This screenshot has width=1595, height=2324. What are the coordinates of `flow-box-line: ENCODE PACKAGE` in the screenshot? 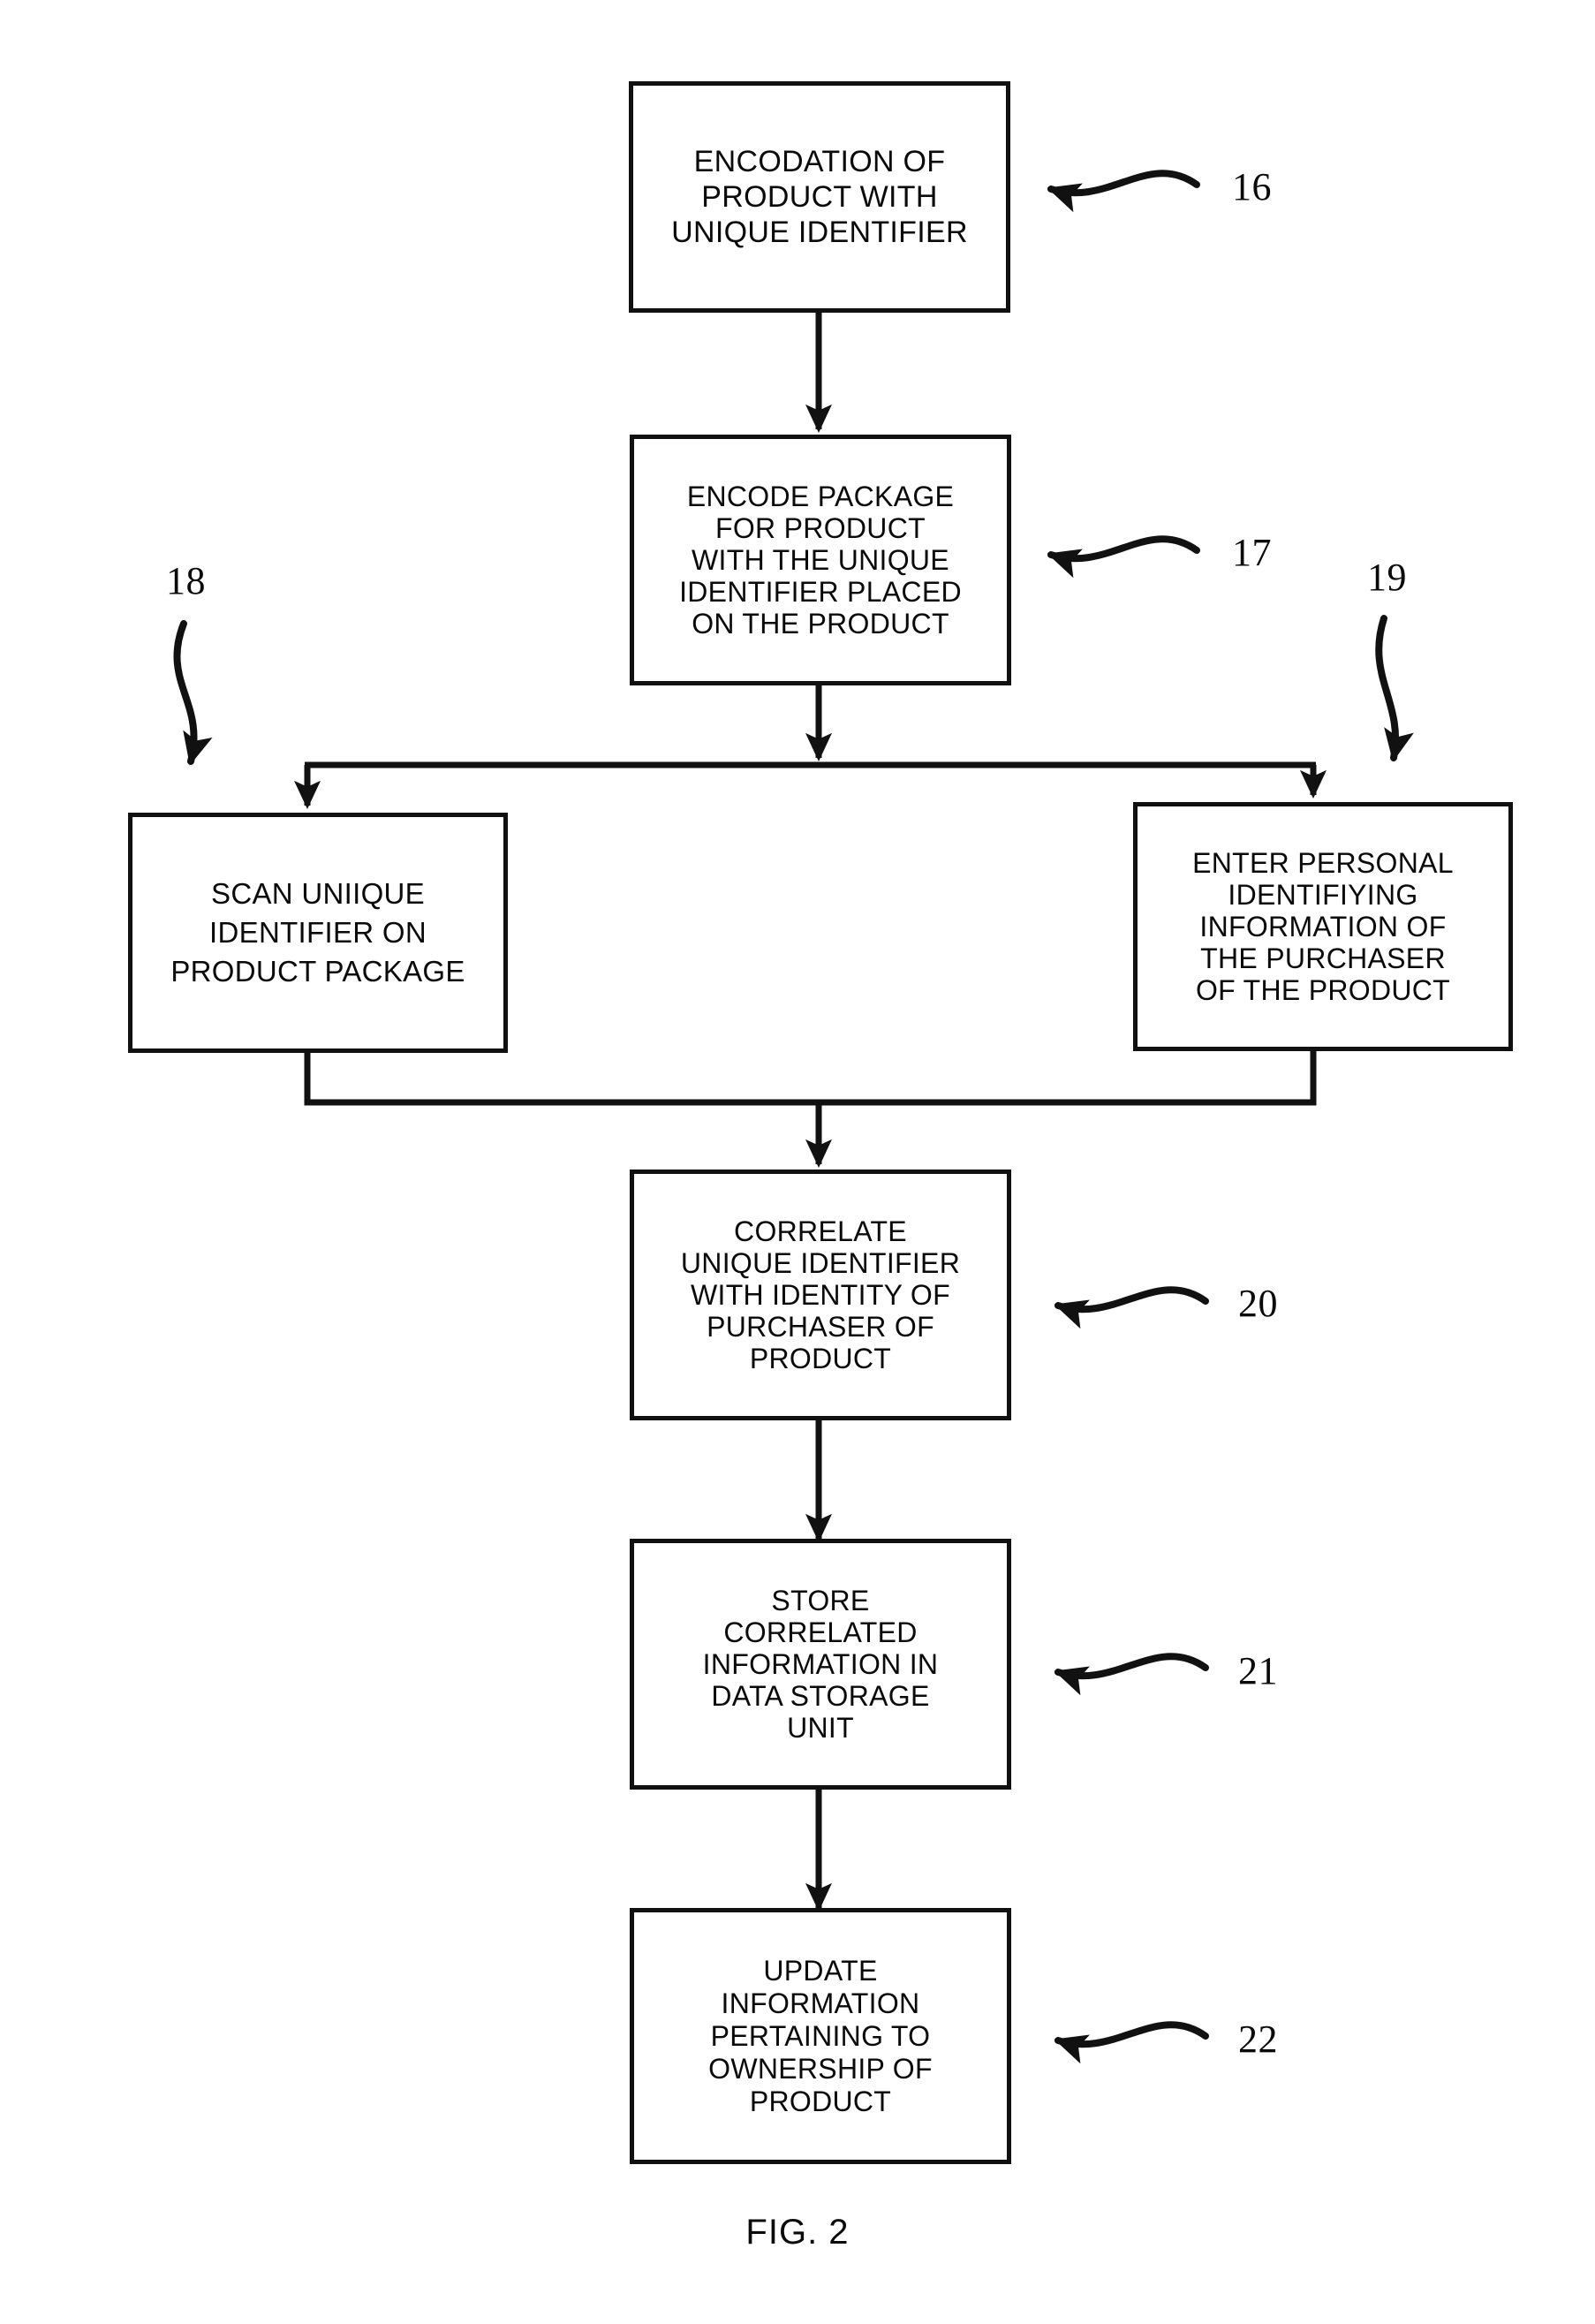 It's located at (820, 496).